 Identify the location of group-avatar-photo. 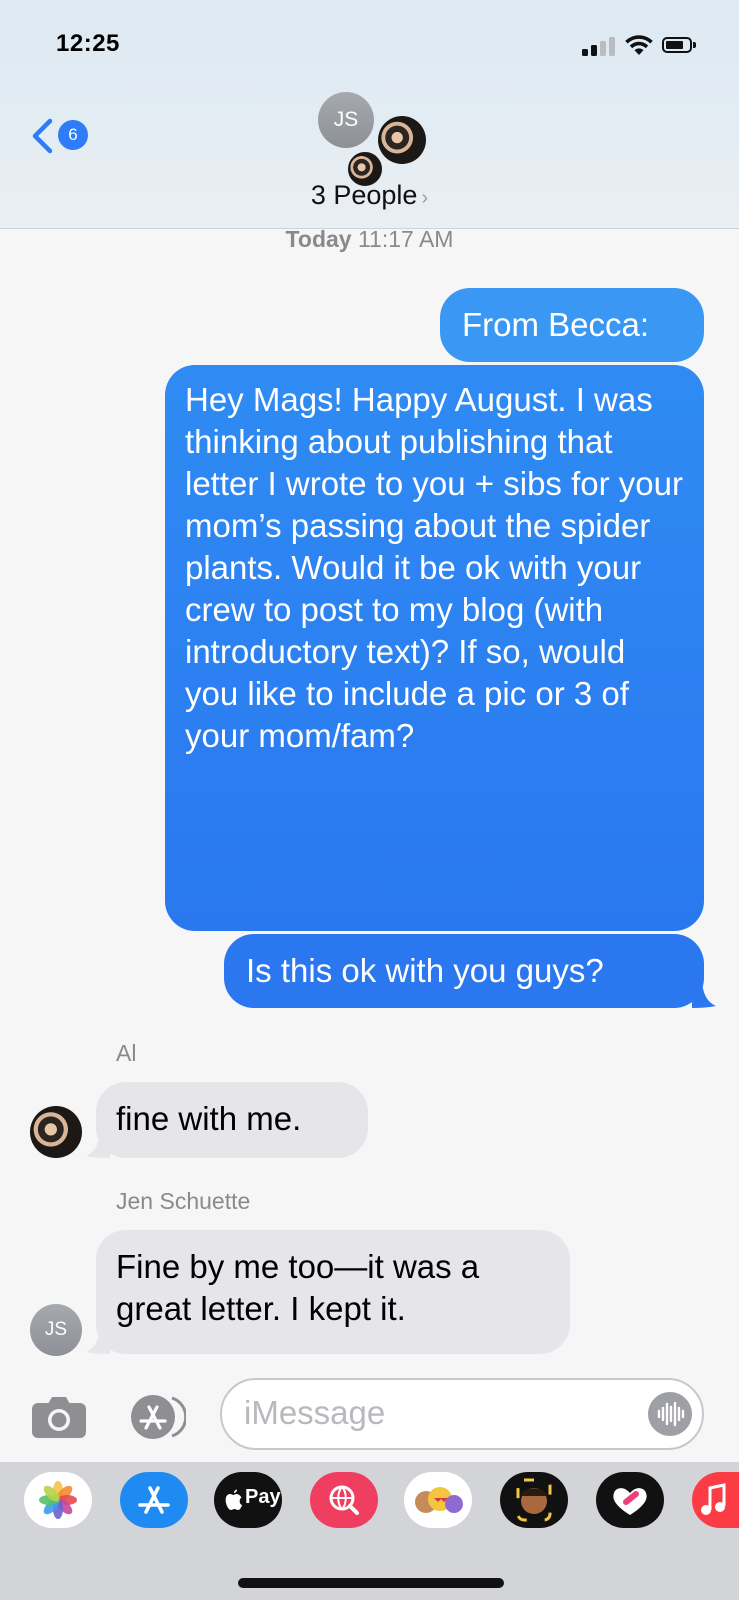
(402, 140).